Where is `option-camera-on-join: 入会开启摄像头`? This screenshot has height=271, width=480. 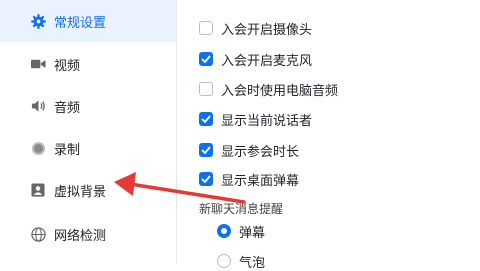
option-camera-on-join: 入会开启摄像头 is located at coordinates (256, 28).